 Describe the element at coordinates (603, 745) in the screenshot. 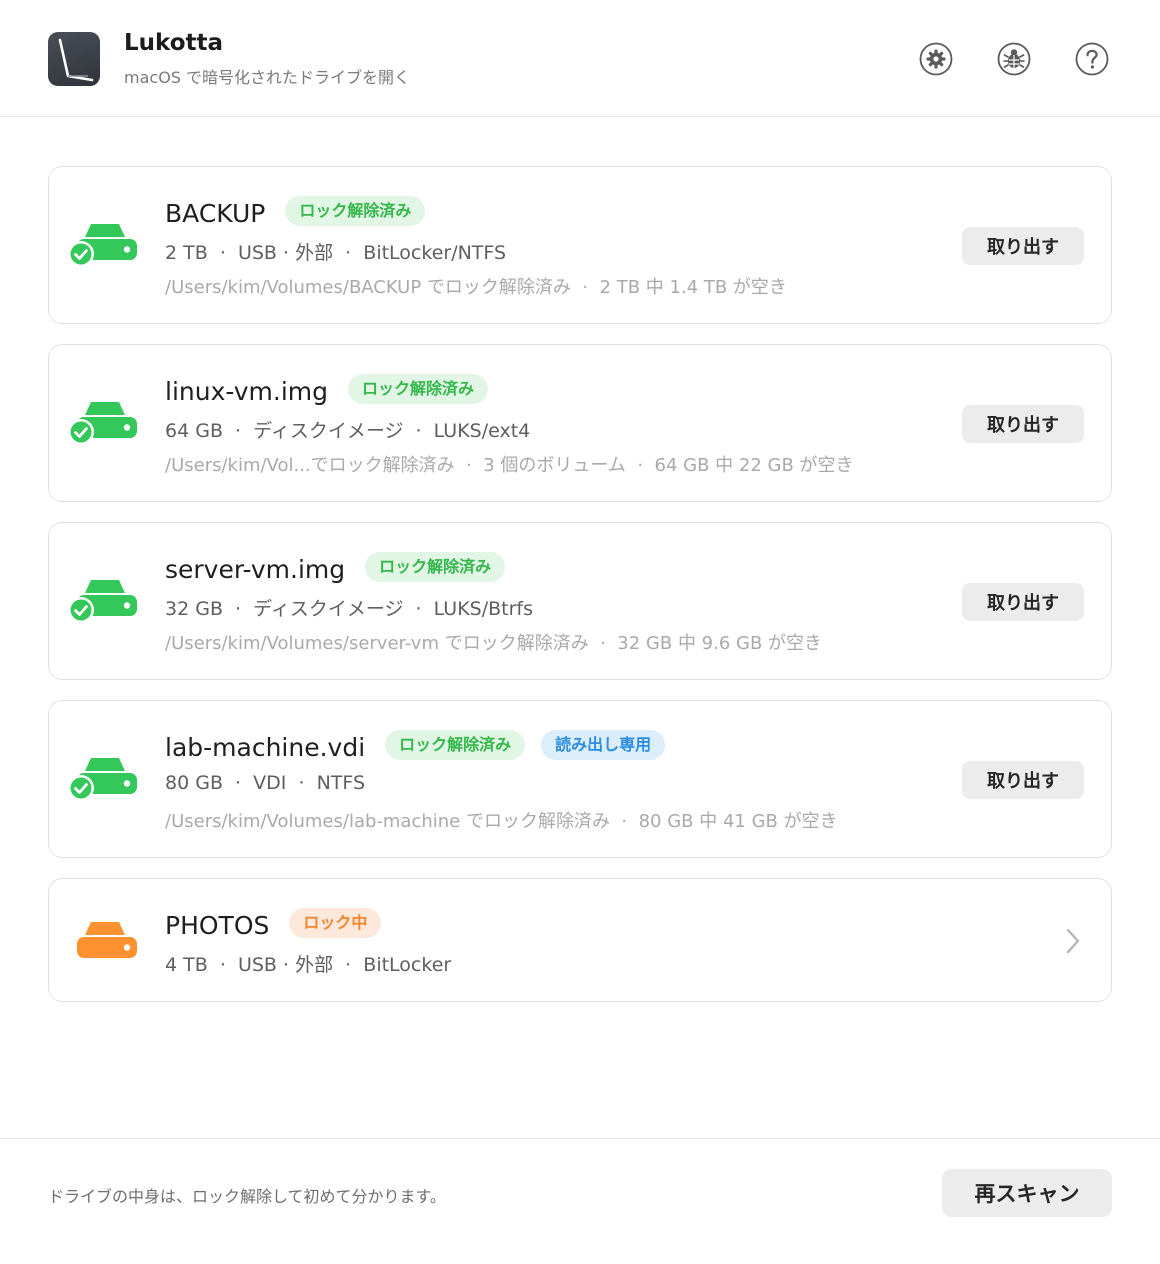

I see `readonly-badge: 読み出し専用` at that location.